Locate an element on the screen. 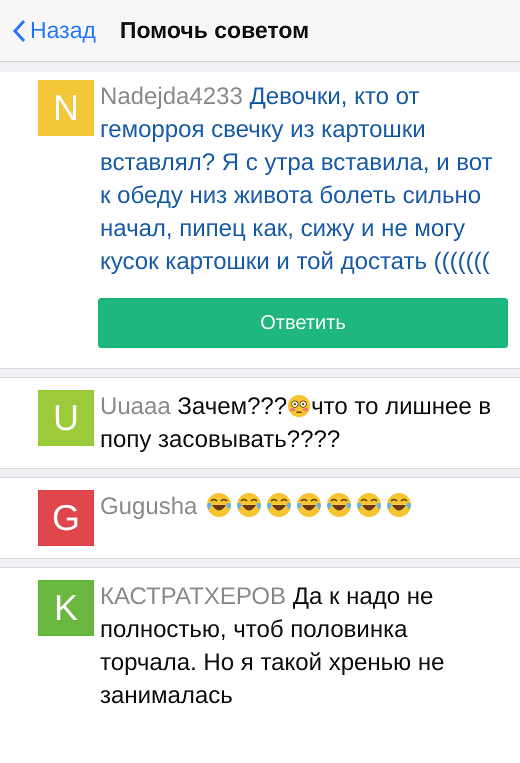 The image size is (520, 763). avatar: G is located at coordinates (66, 518).